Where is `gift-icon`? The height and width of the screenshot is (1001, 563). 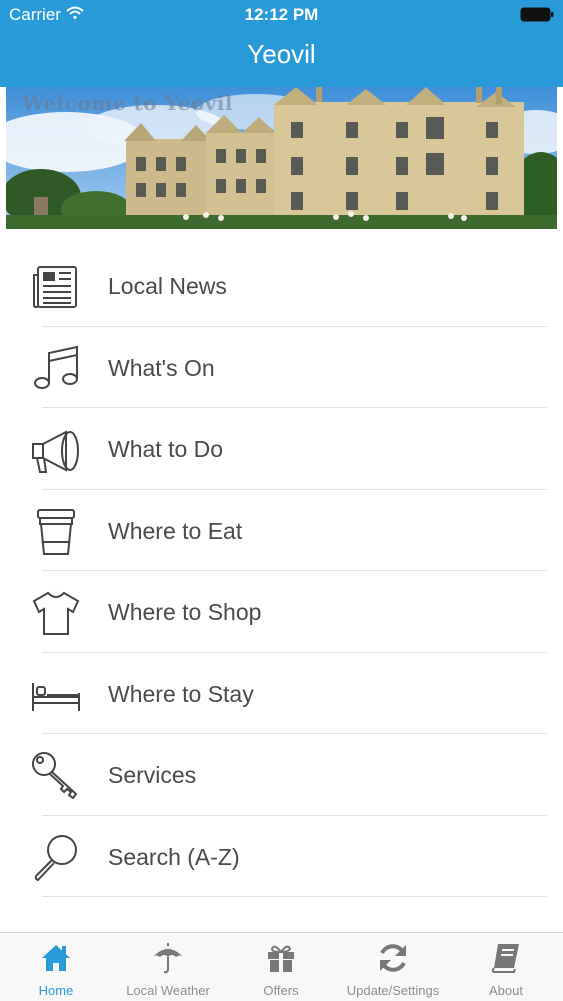 gift-icon is located at coordinates (281, 958).